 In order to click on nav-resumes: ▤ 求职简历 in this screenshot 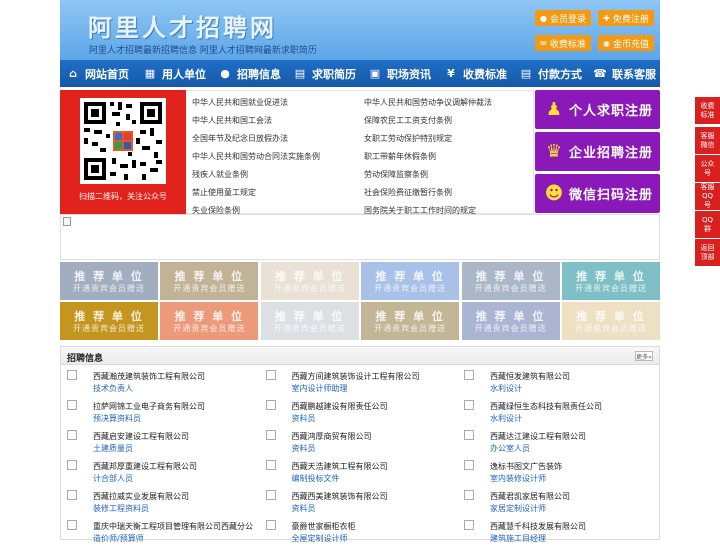, I will do `click(324, 73)`.